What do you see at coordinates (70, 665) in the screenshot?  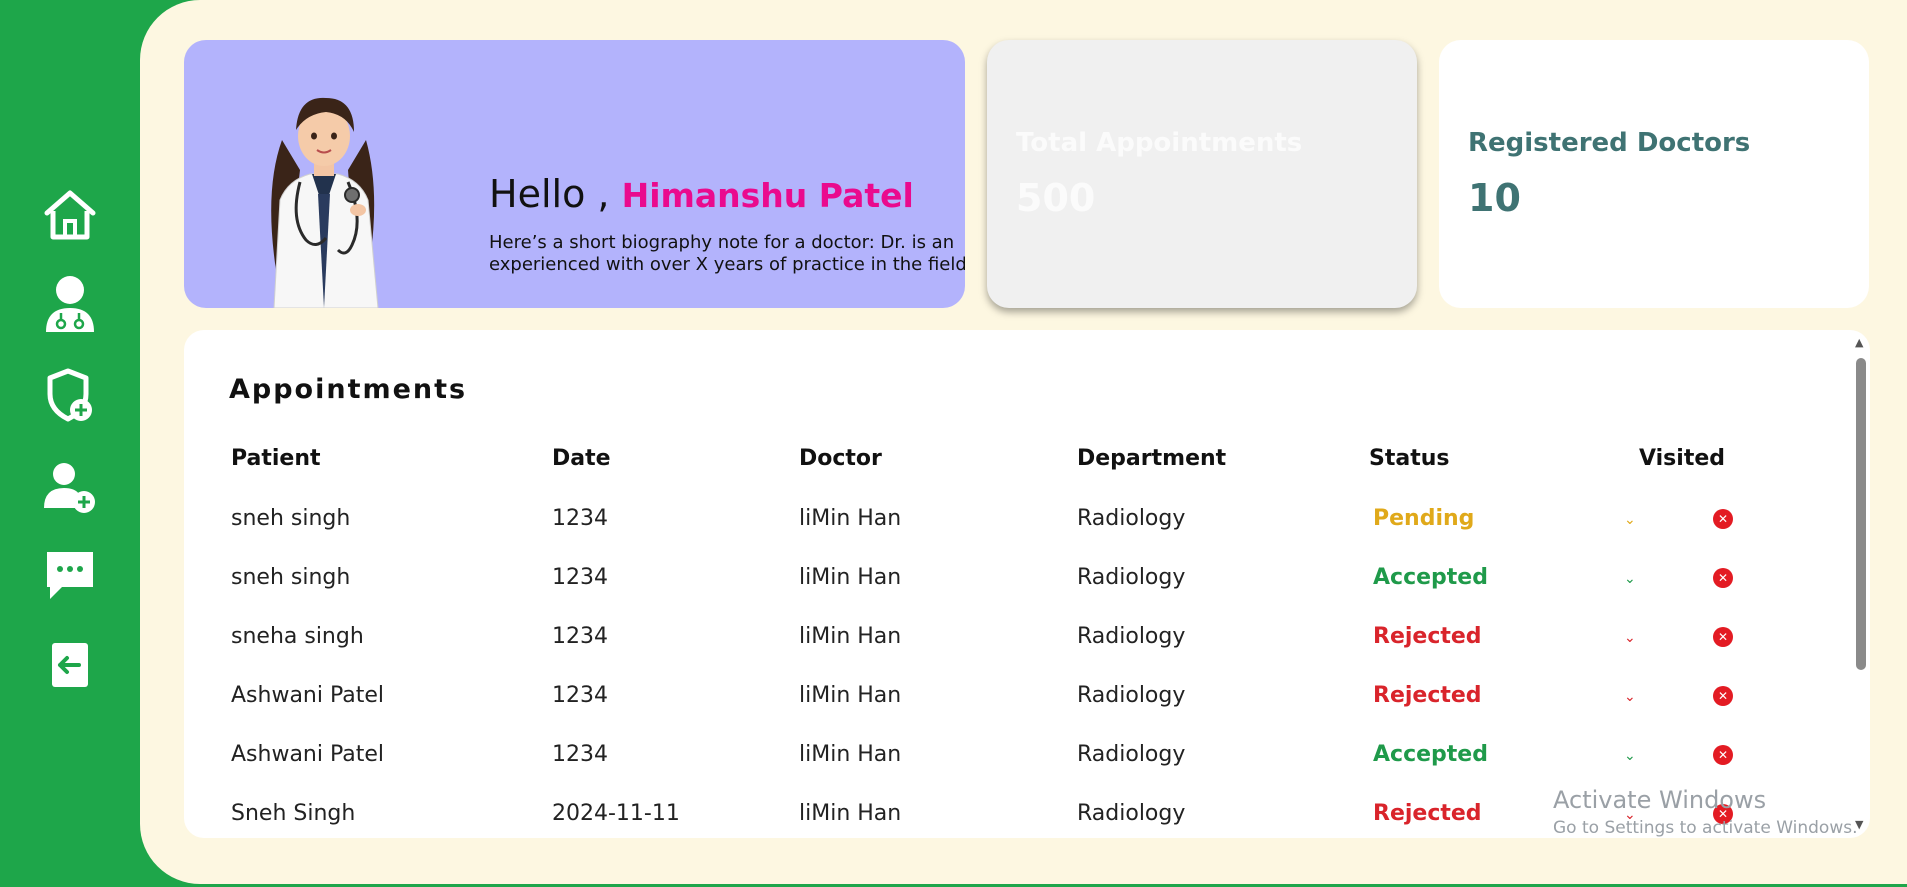 I see `logout-icon` at bounding box center [70, 665].